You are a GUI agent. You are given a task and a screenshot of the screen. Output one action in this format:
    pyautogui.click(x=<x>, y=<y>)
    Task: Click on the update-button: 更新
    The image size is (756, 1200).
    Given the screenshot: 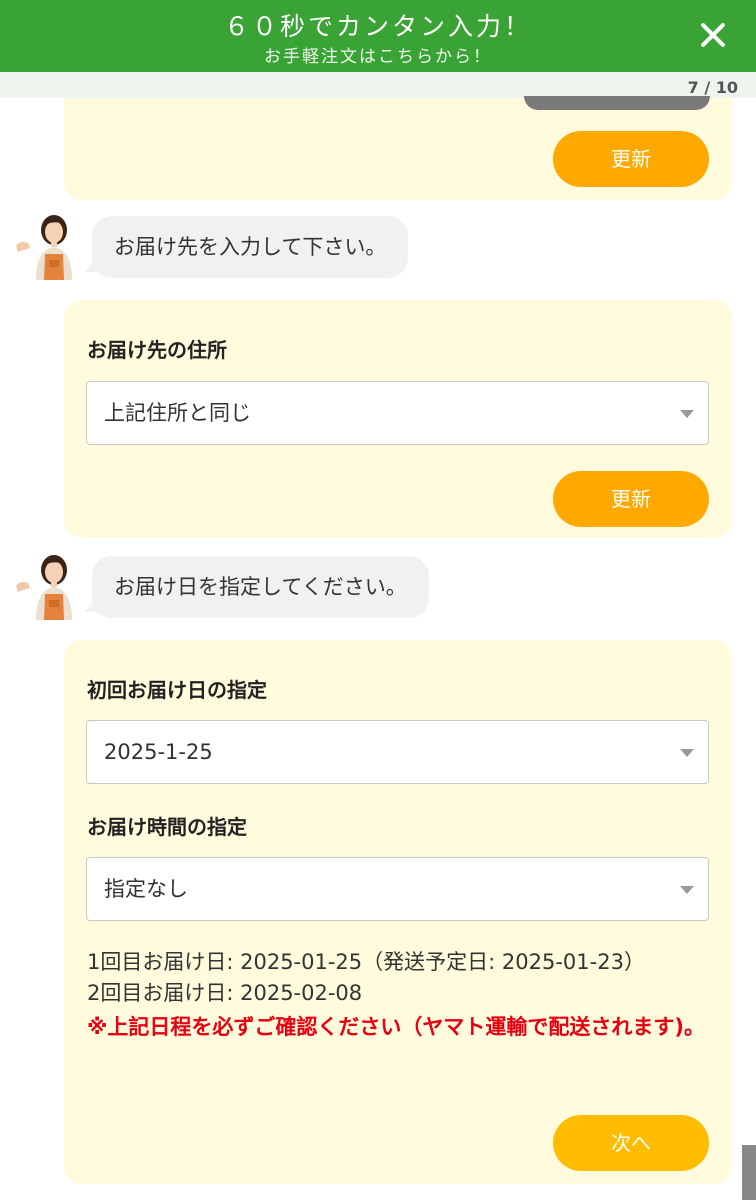 What is the action you would take?
    pyautogui.click(x=631, y=159)
    